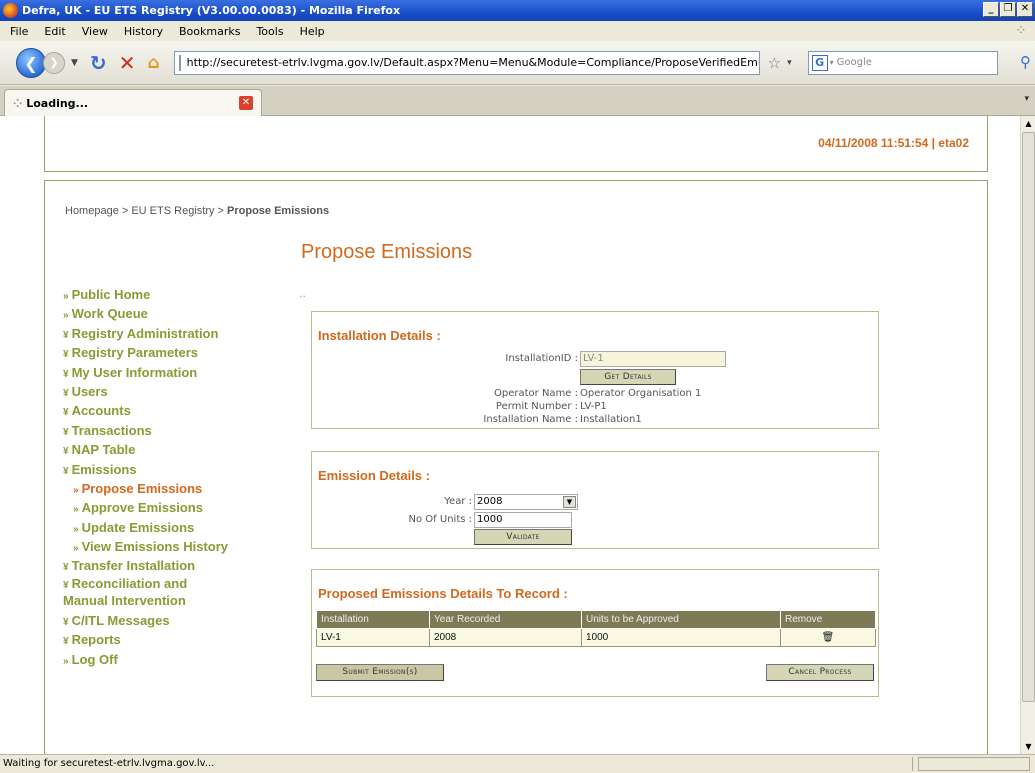  I want to click on bookmark-star-icon: ☆, so click(774, 63).